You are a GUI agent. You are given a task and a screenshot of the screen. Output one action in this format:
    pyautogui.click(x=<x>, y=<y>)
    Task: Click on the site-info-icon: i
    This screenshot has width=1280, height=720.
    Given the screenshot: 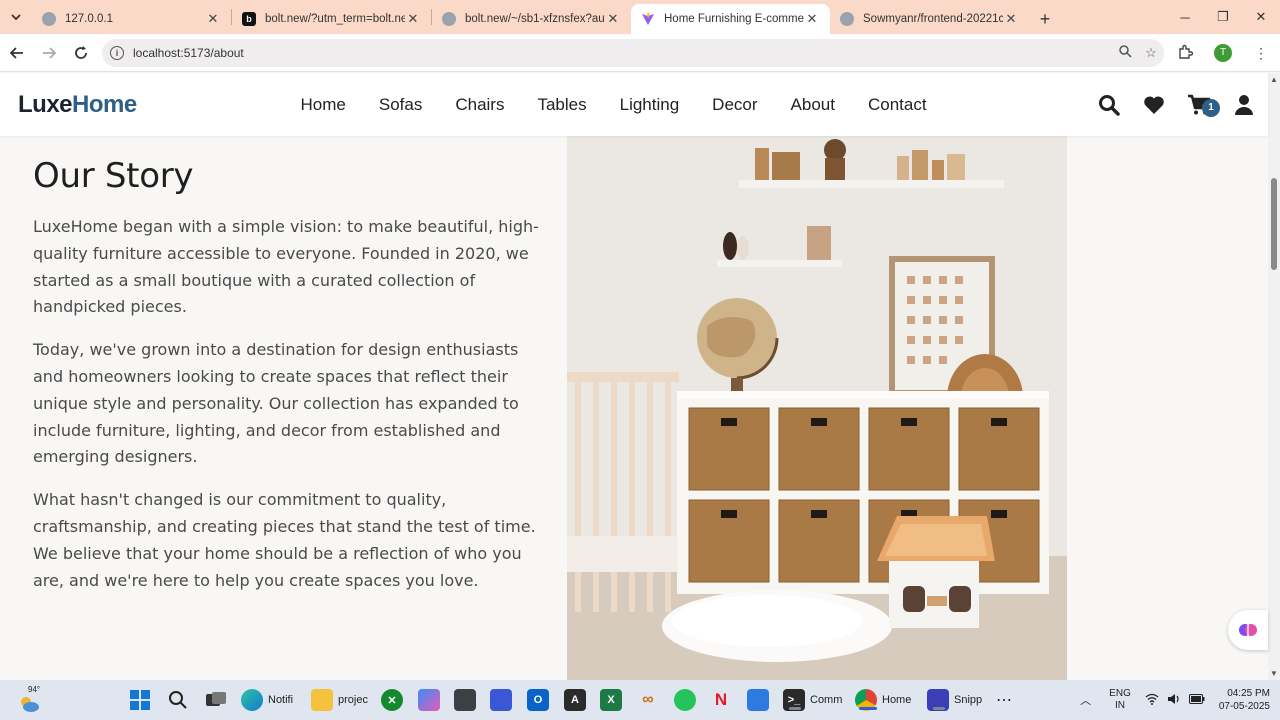 What is the action you would take?
    pyautogui.click(x=117, y=53)
    